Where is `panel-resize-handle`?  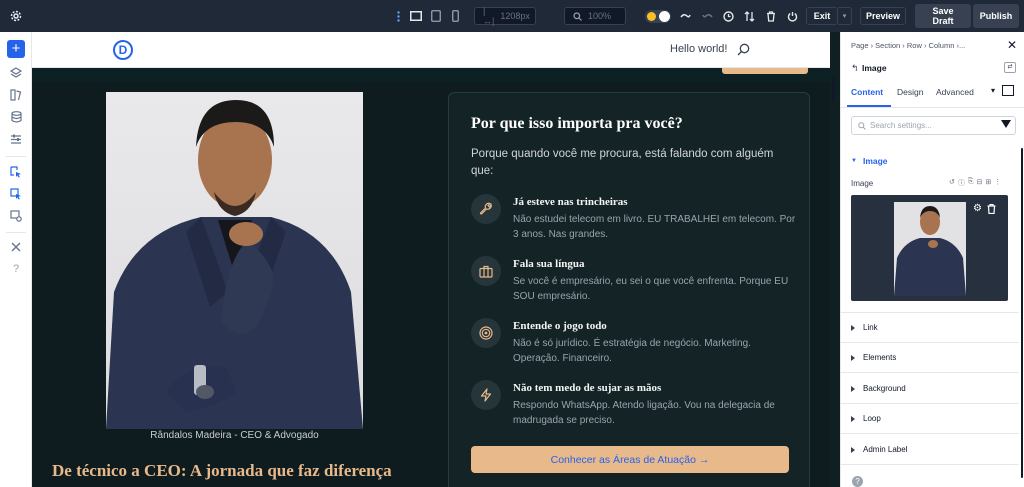
panel-resize-handle is located at coordinates (833, 90).